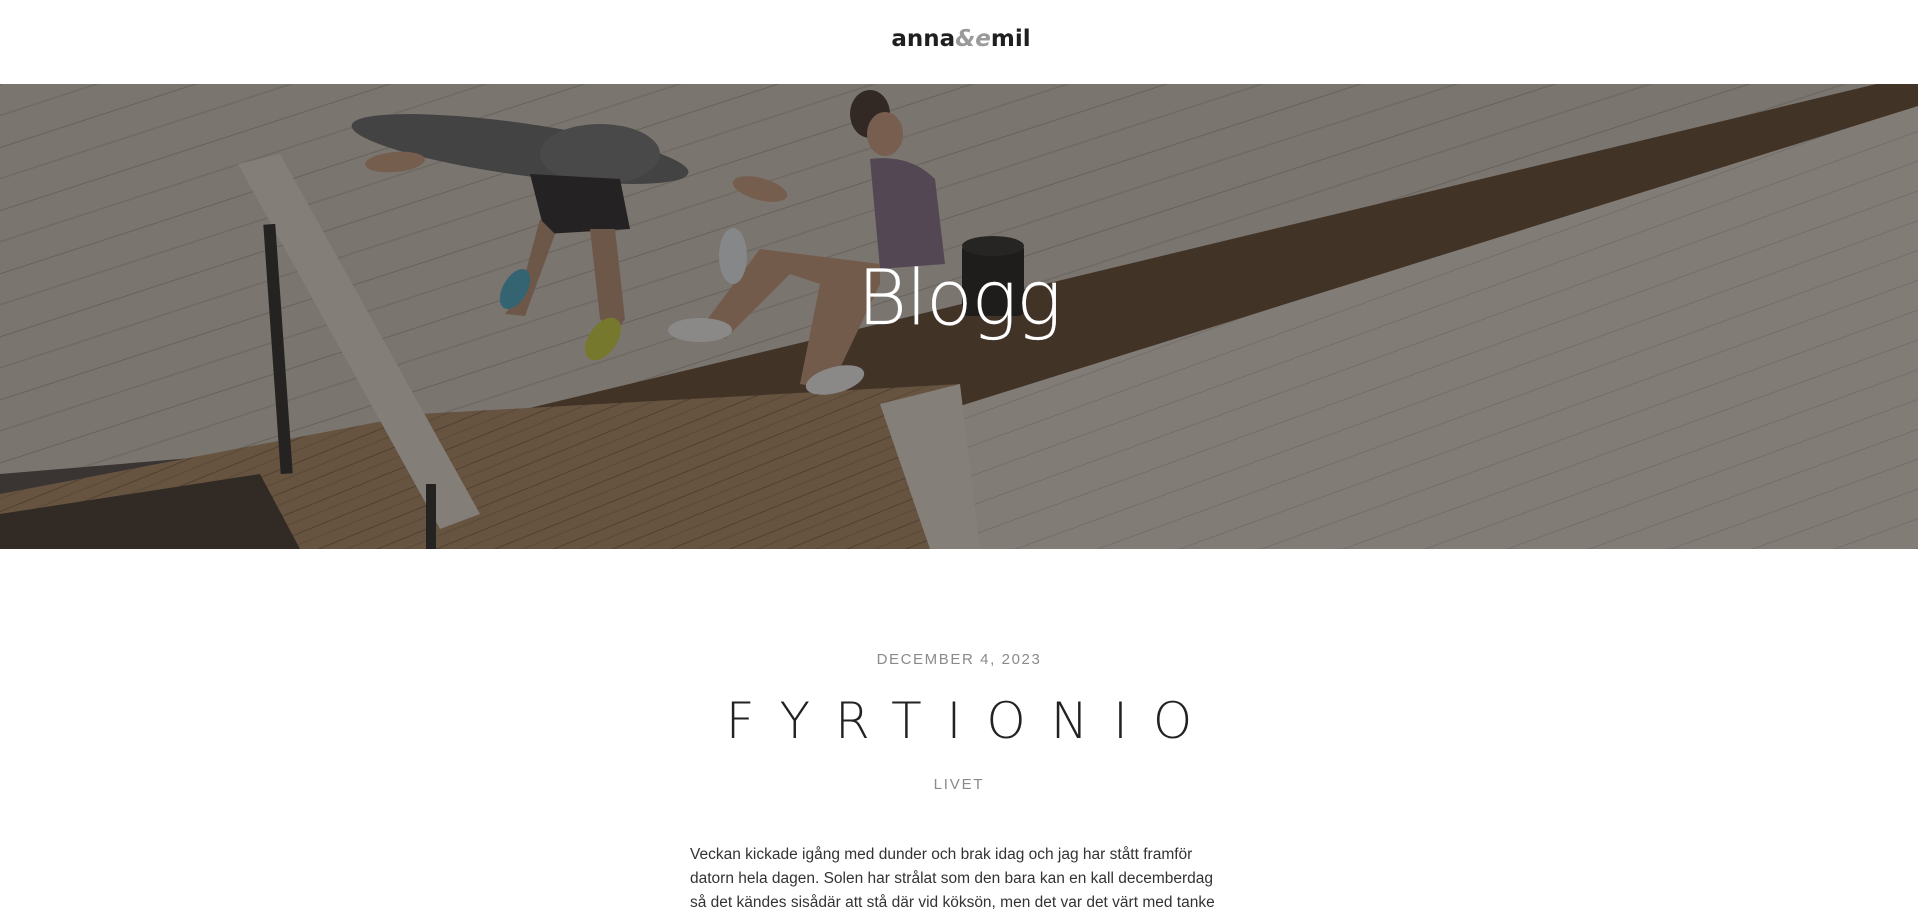 This screenshot has width=1918, height=915. What do you see at coordinates (1010, 38) in the screenshot?
I see `logo-text-mil: mil` at bounding box center [1010, 38].